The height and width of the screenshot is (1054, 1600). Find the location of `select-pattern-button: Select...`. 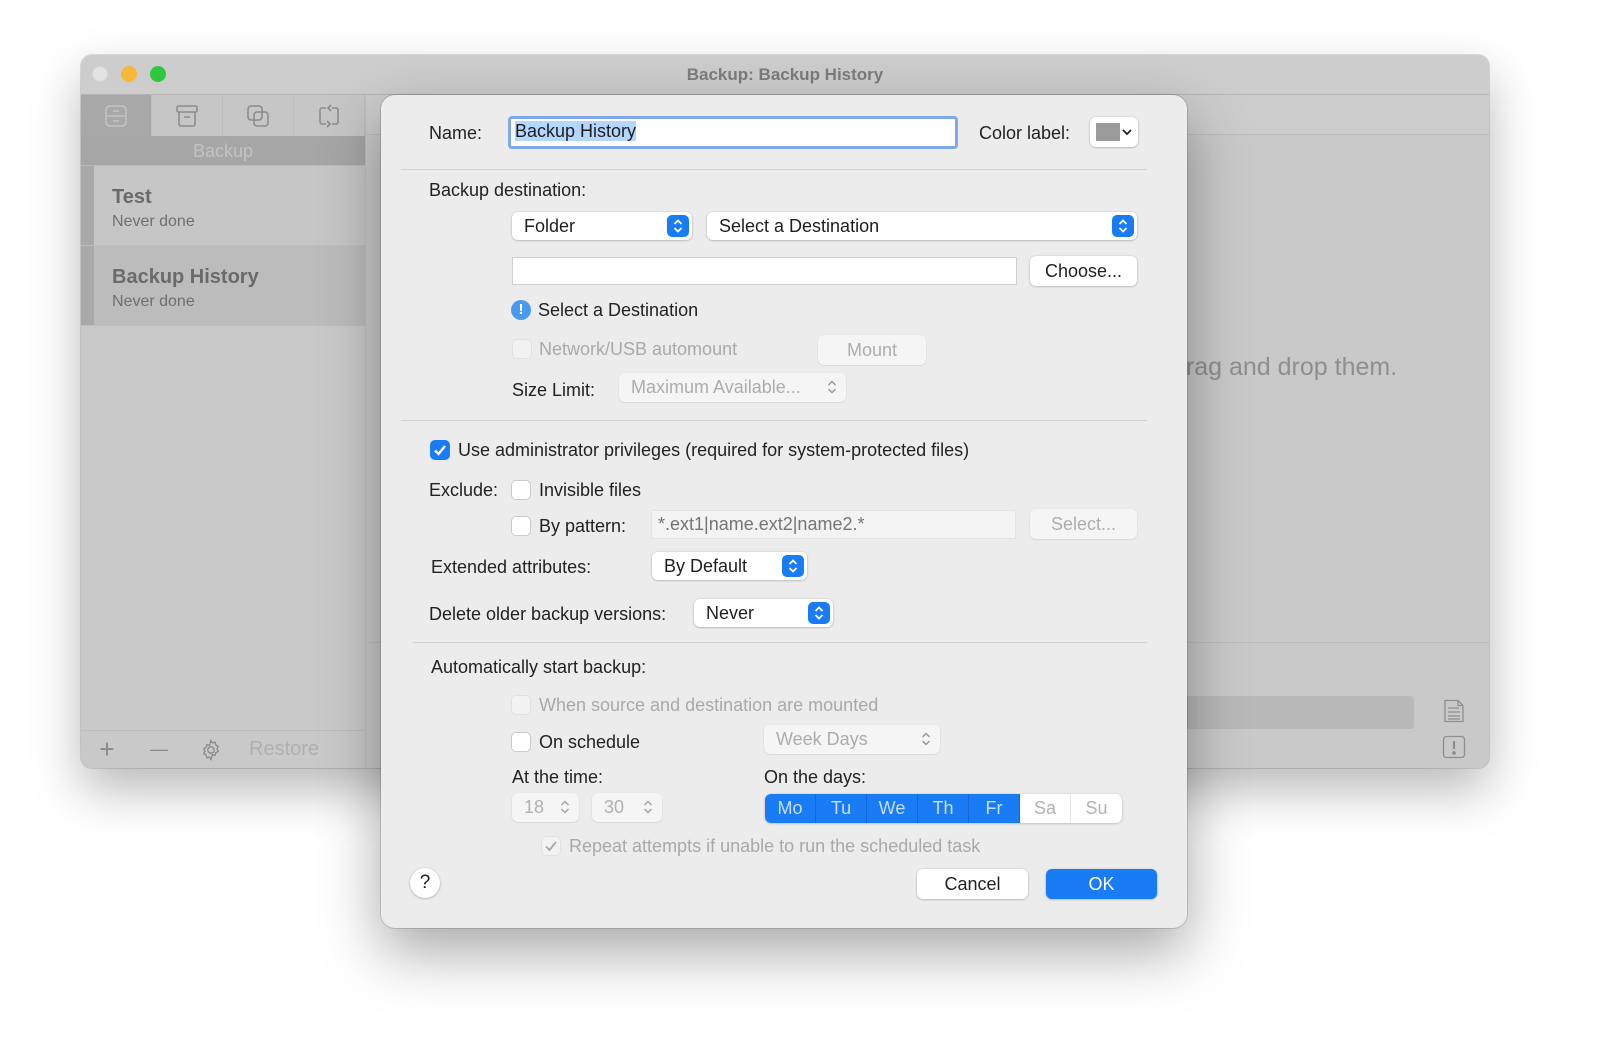

select-pattern-button: Select... is located at coordinates (1083, 524).